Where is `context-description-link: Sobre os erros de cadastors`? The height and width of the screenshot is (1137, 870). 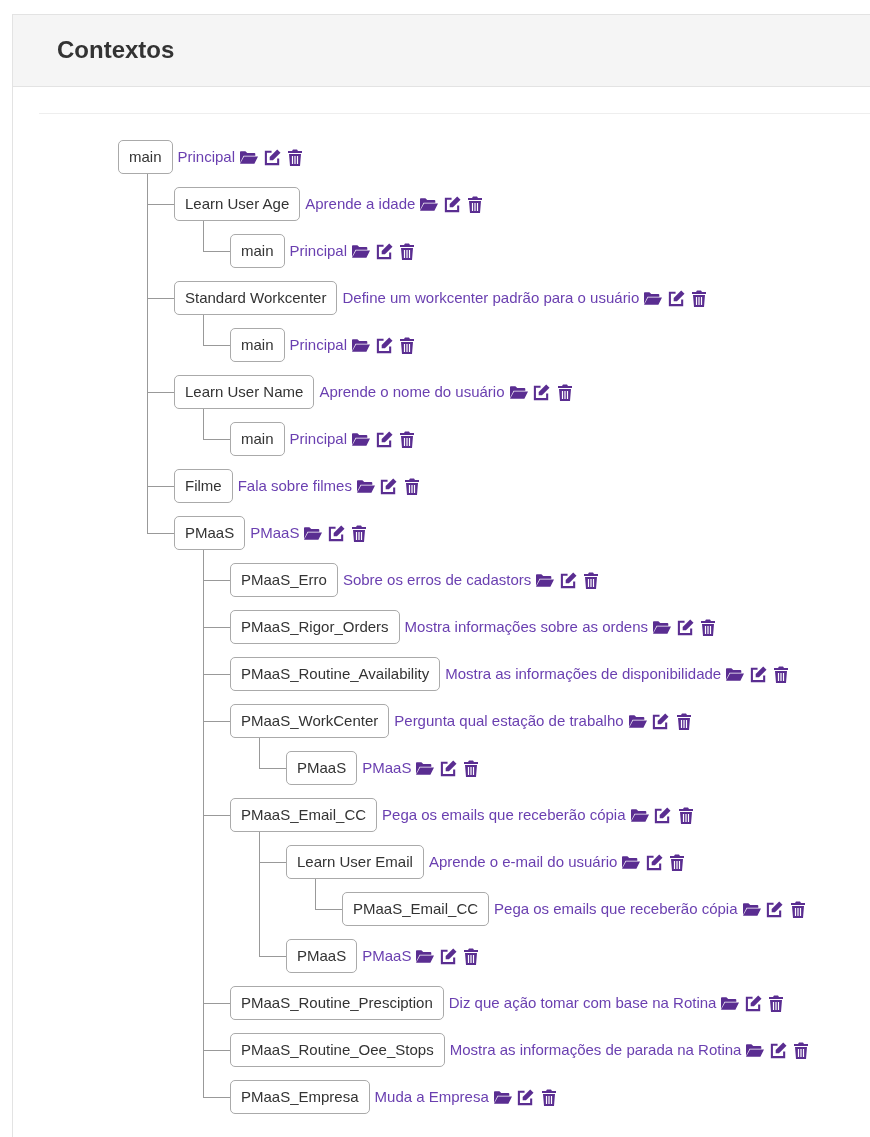
context-description-link: Sobre os erros de cadastors is located at coordinates (437, 580).